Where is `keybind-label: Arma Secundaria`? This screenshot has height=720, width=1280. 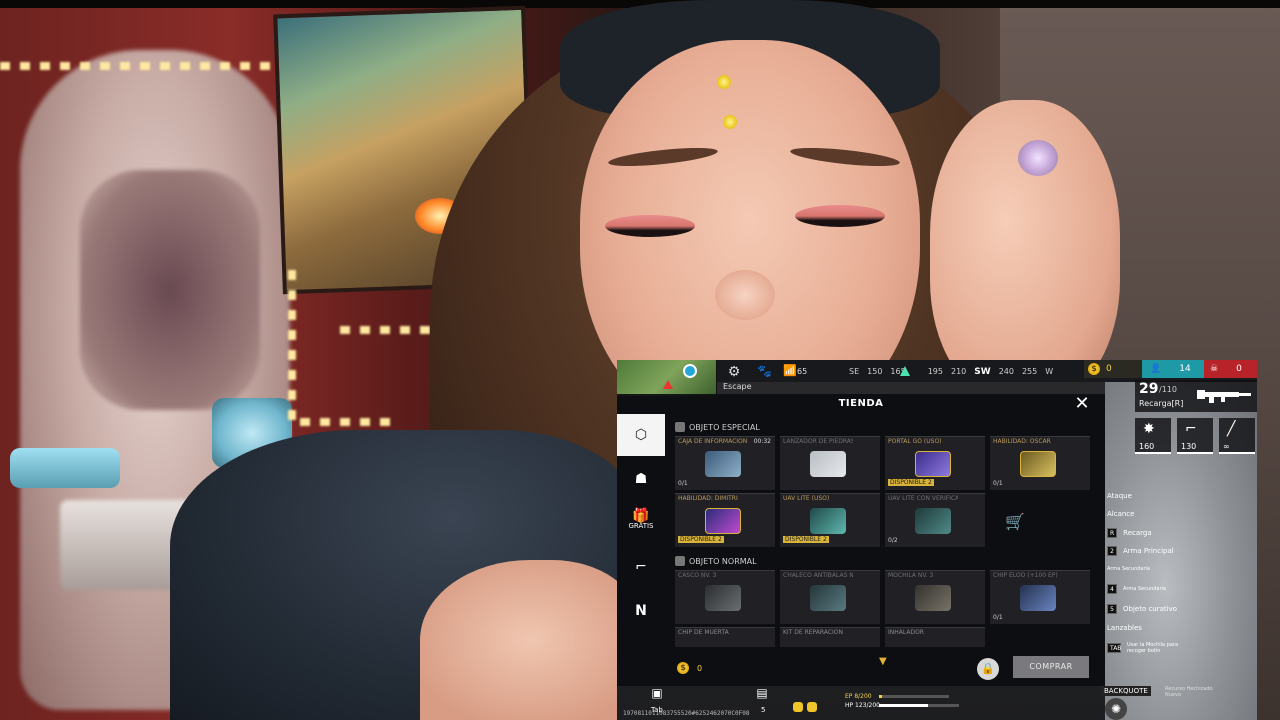
keybind-label: Arma Secundaria is located at coordinates (1128, 569).